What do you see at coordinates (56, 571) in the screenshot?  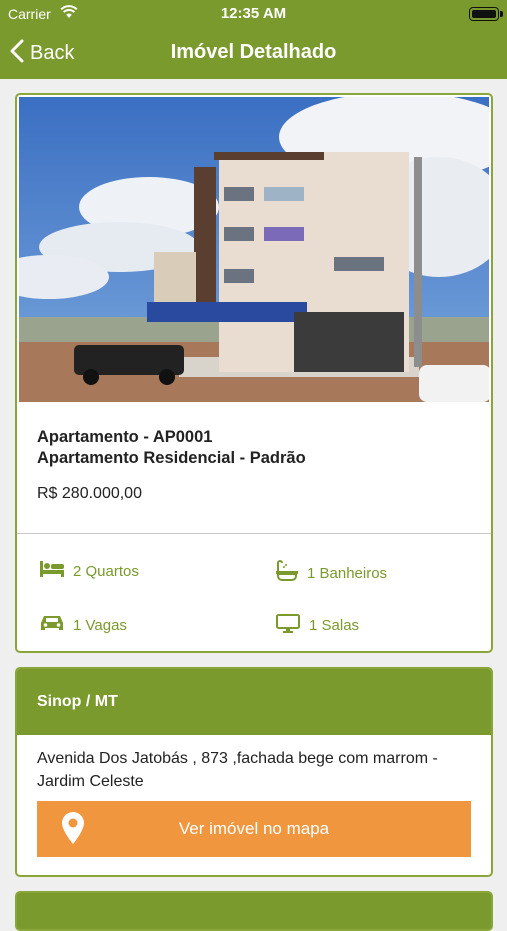 I see `bed-icon` at bounding box center [56, 571].